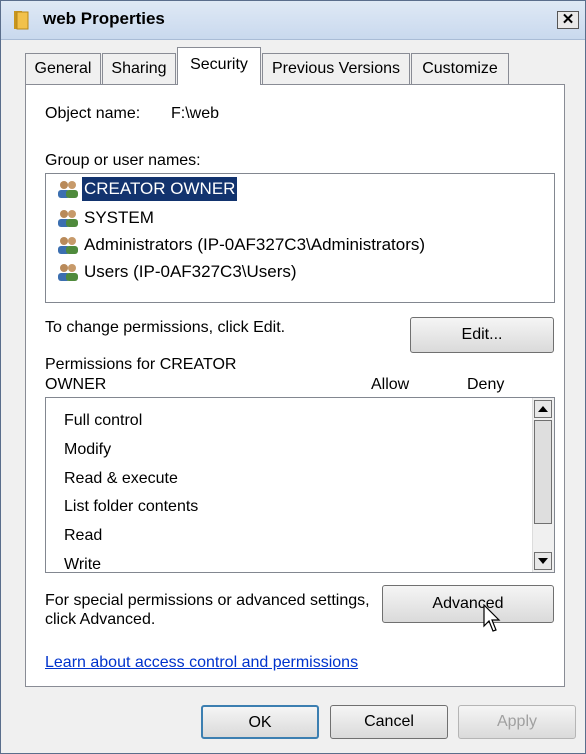  Describe the element at coordinates (336, 68) in the screenshot. I see `tab-previous-versions: Previous Versions` at that location.